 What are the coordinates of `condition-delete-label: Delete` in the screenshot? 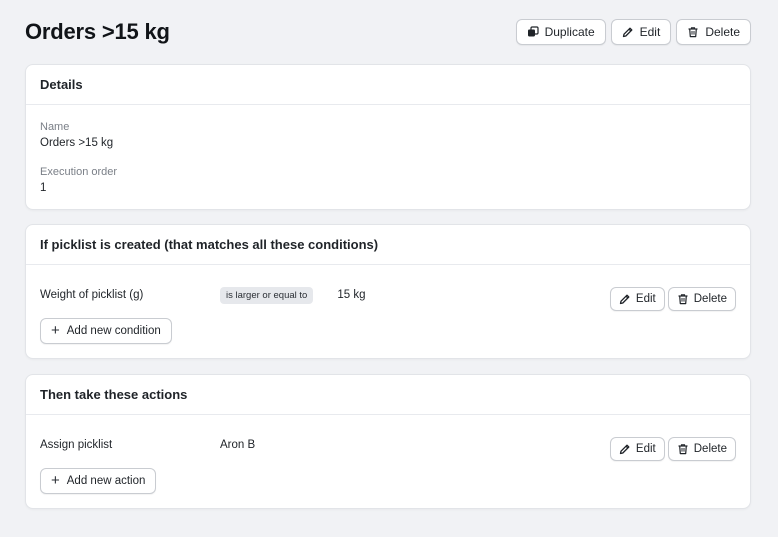 It's located at (710, 299).